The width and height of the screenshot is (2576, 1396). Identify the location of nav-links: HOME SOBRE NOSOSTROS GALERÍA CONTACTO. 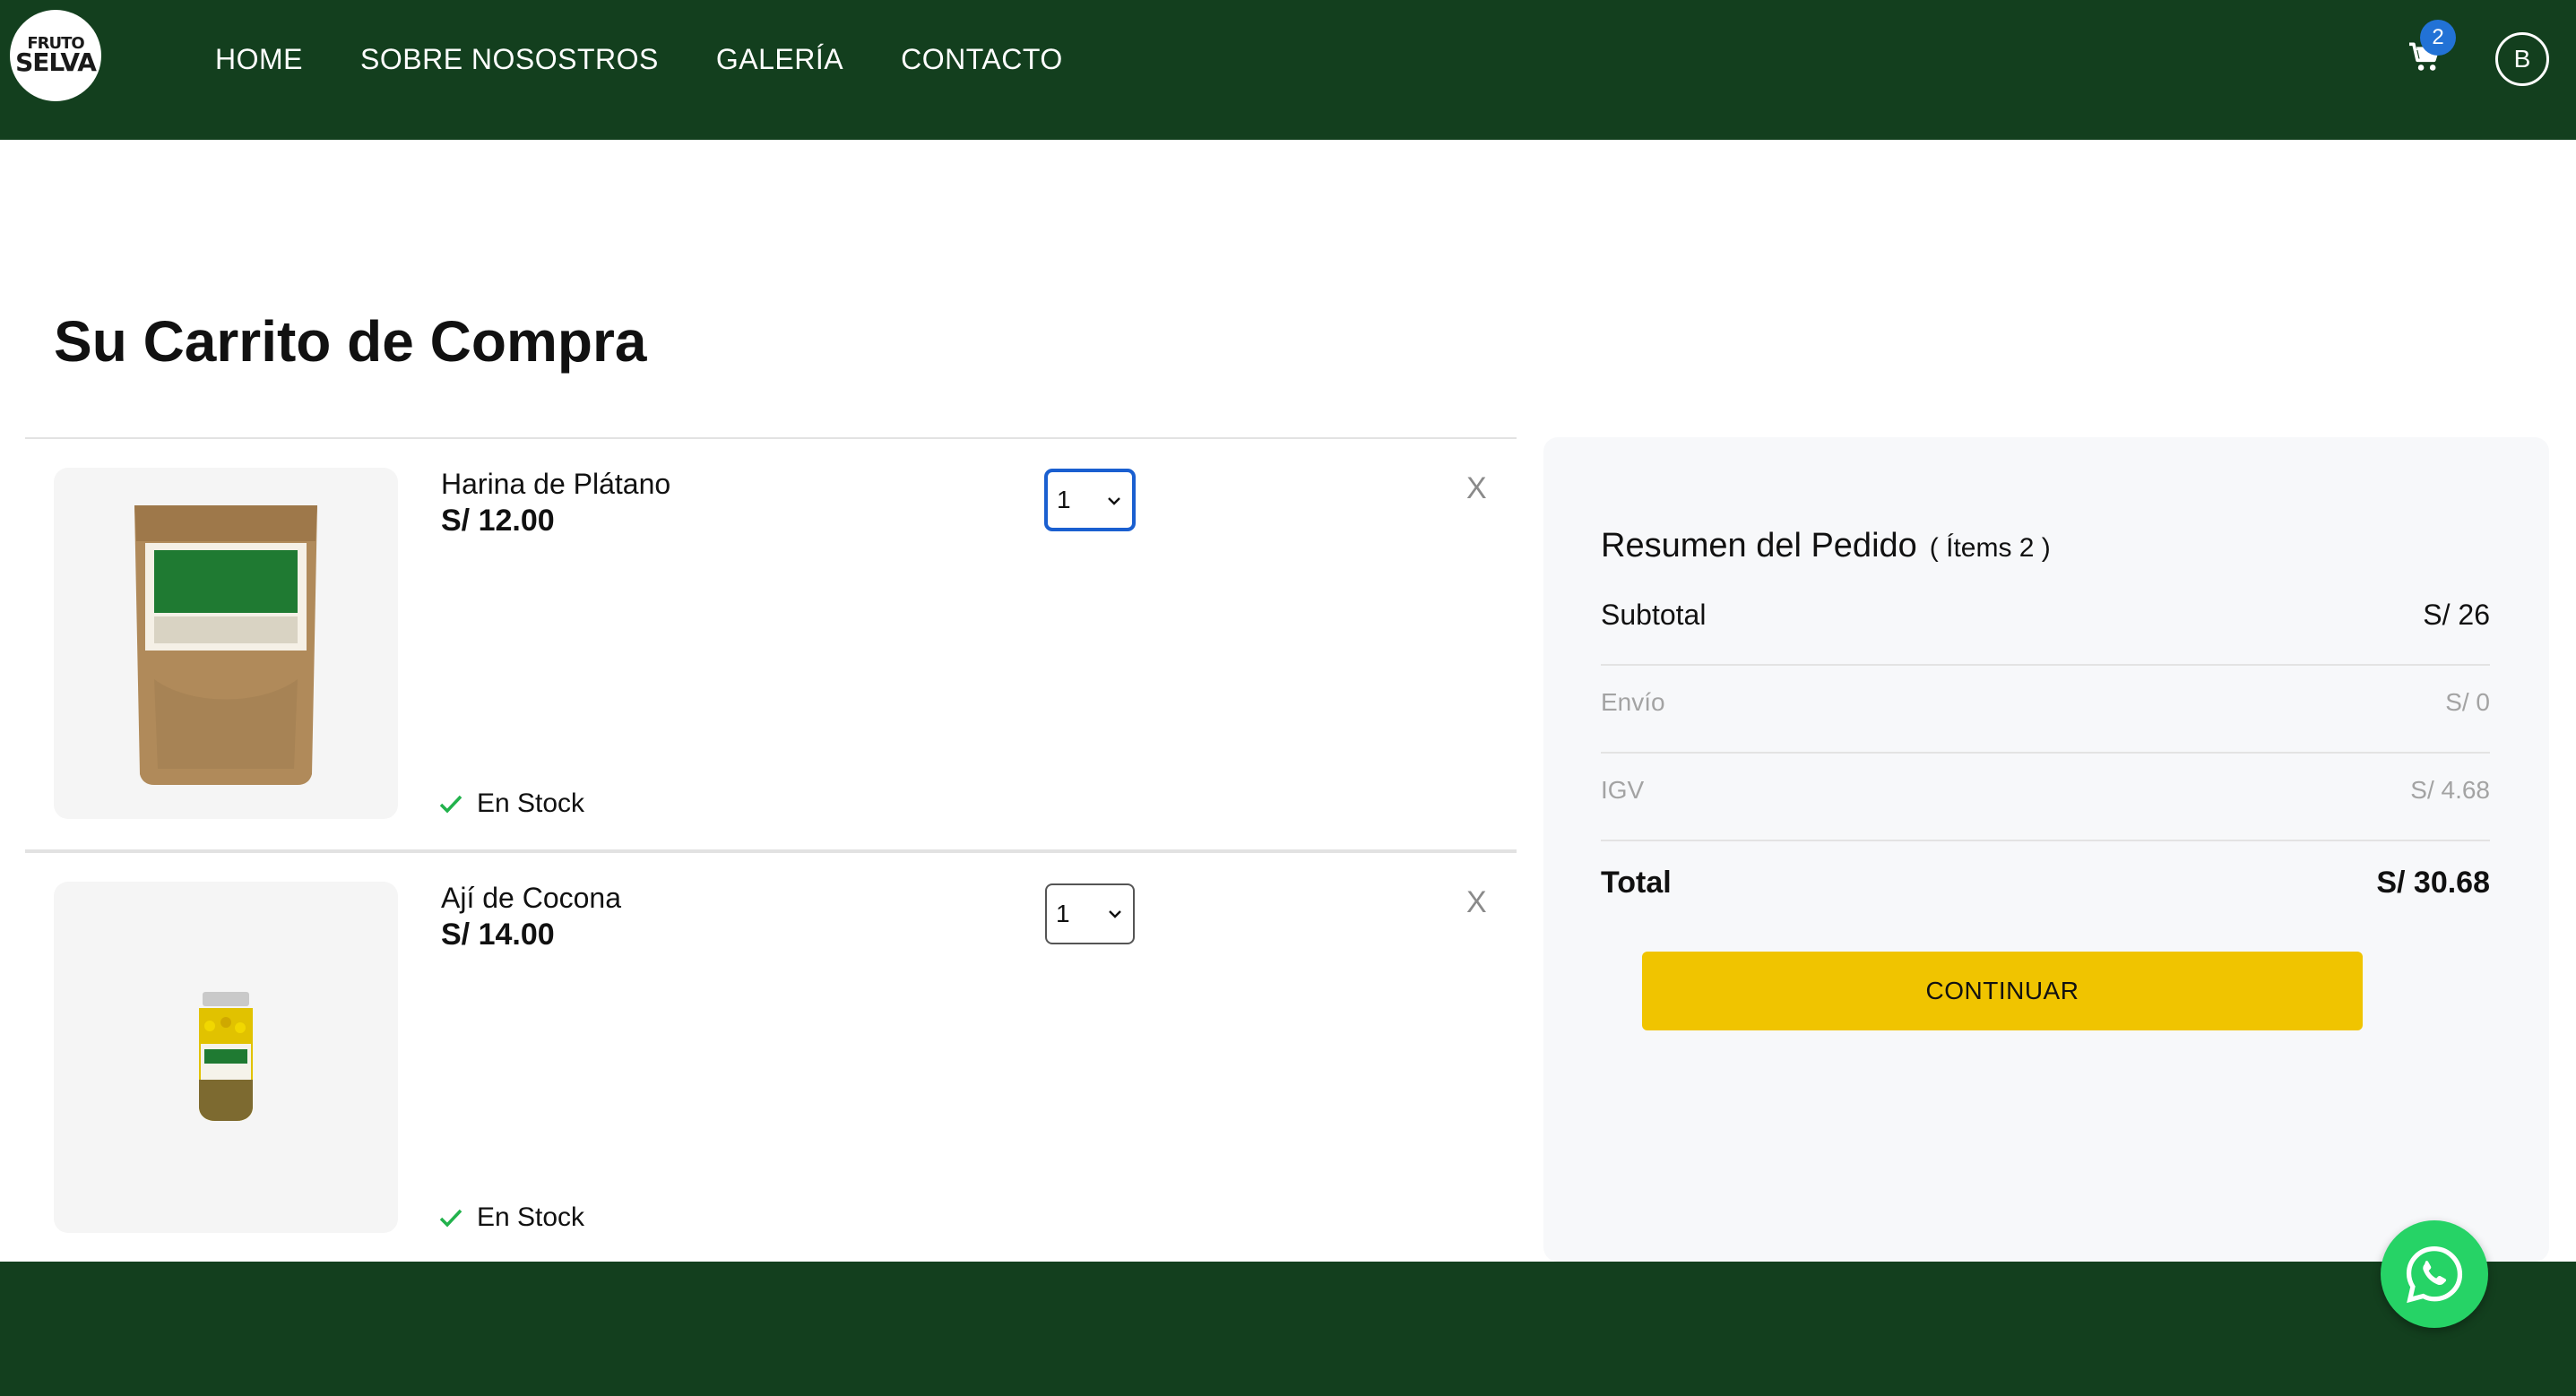
(667, 59).